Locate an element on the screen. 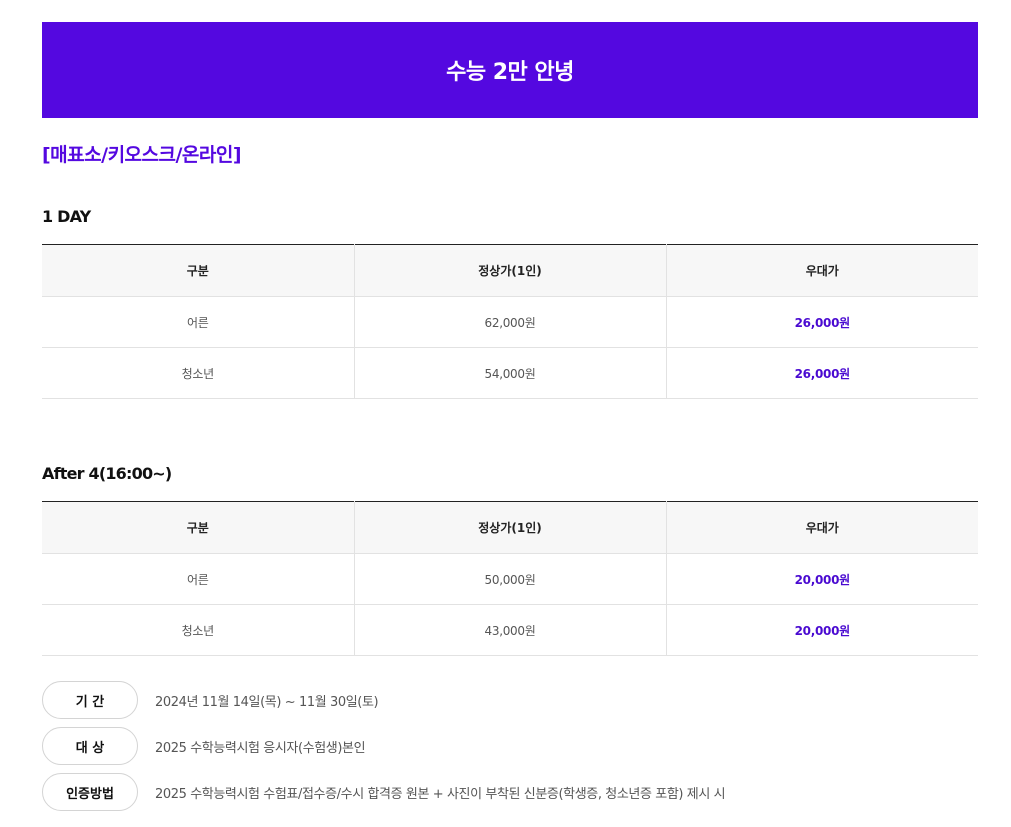 This screenshot has width=1011, height=827. table-row: 청소년 54,000원 26,000원 is located at coordinates (510, 373).